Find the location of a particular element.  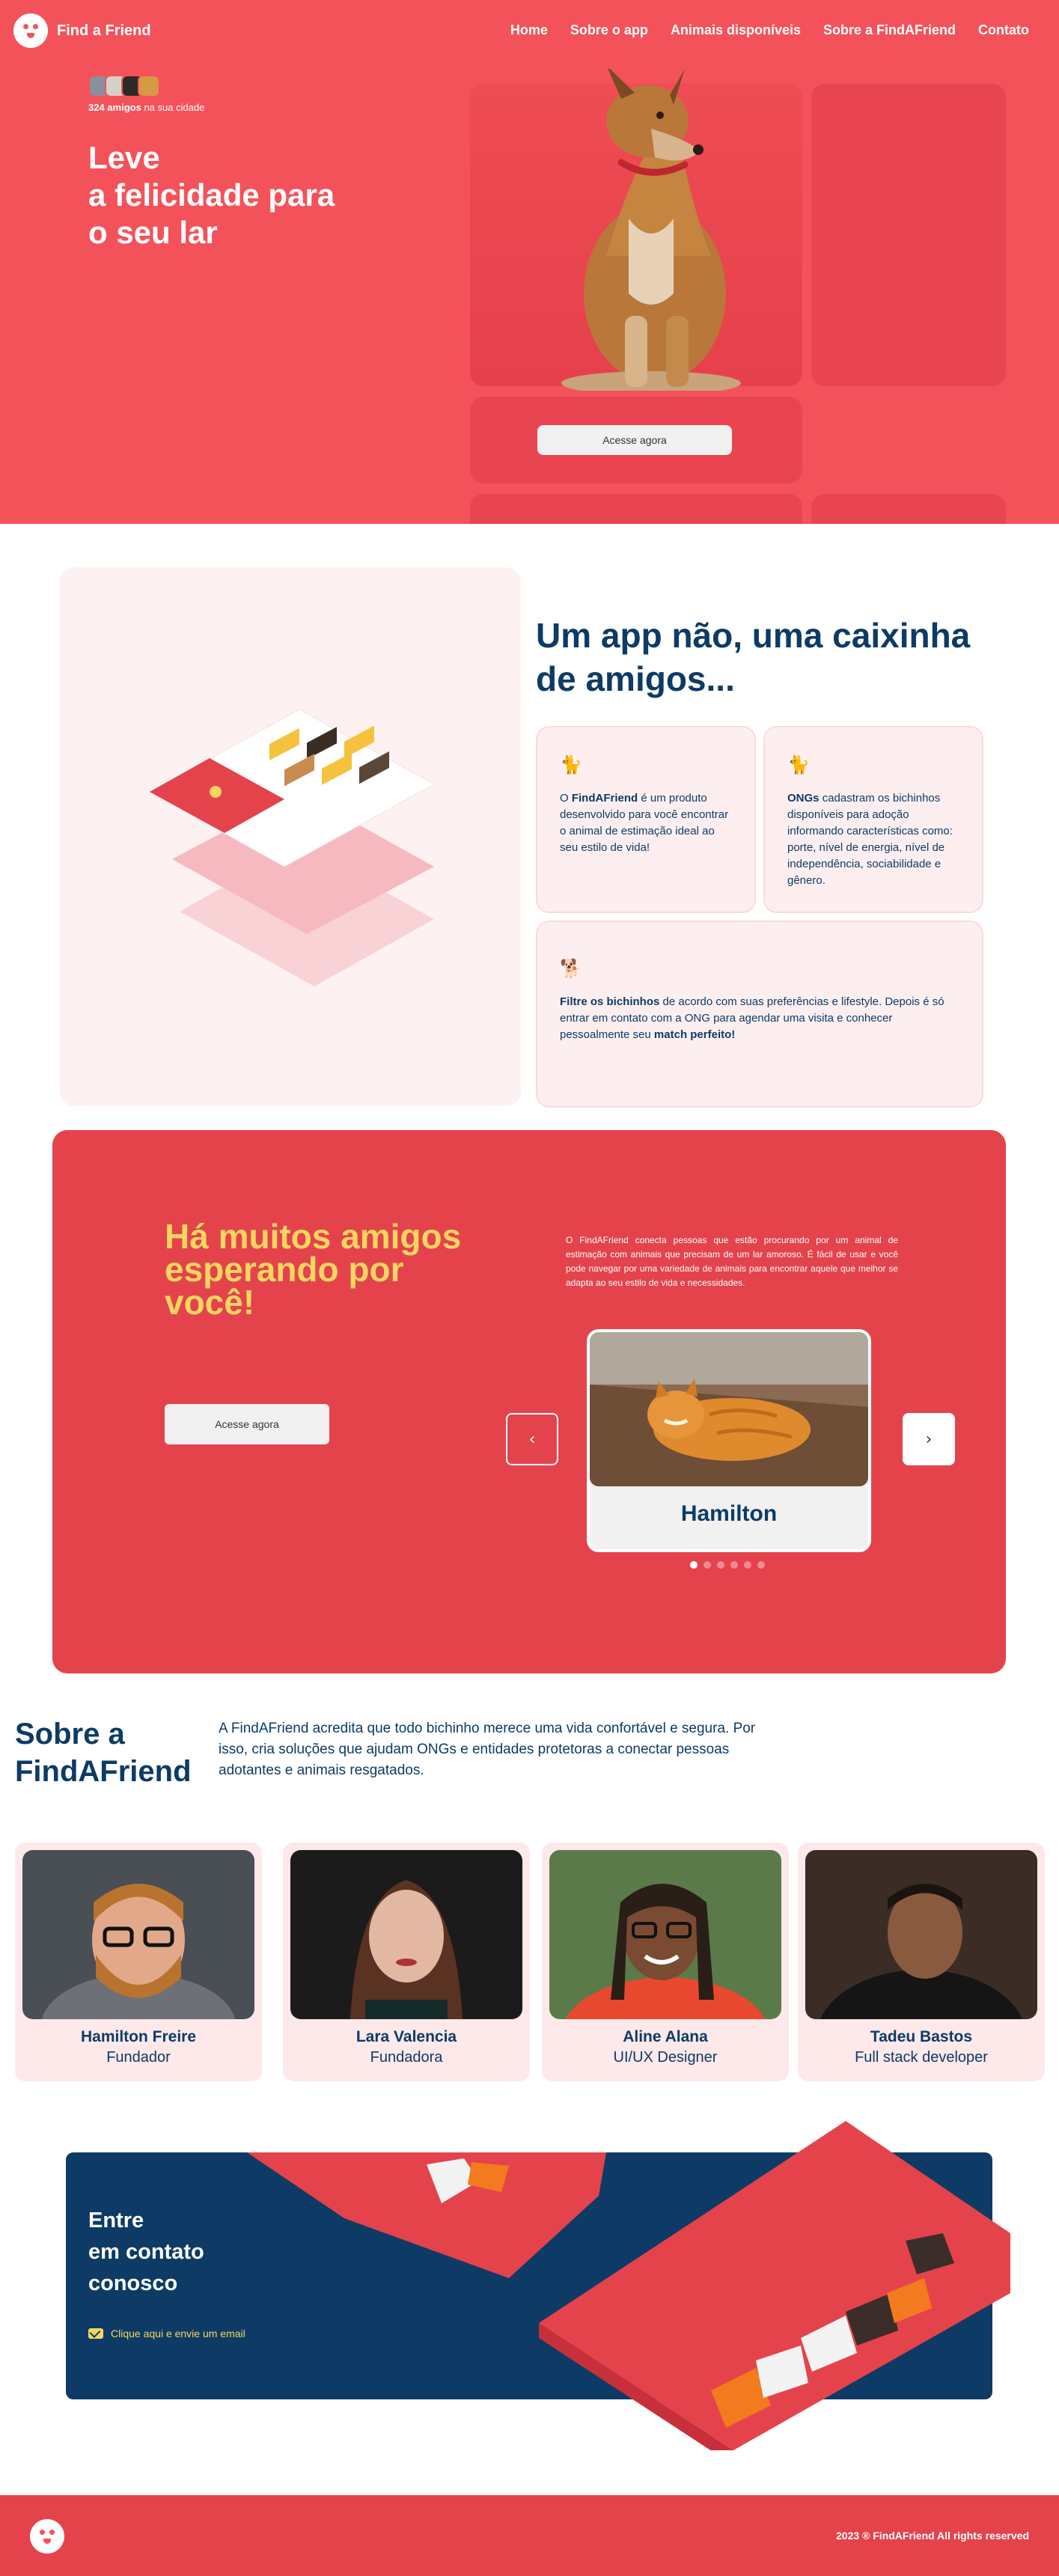

pet-photo is located at coordinates (729, 1409).